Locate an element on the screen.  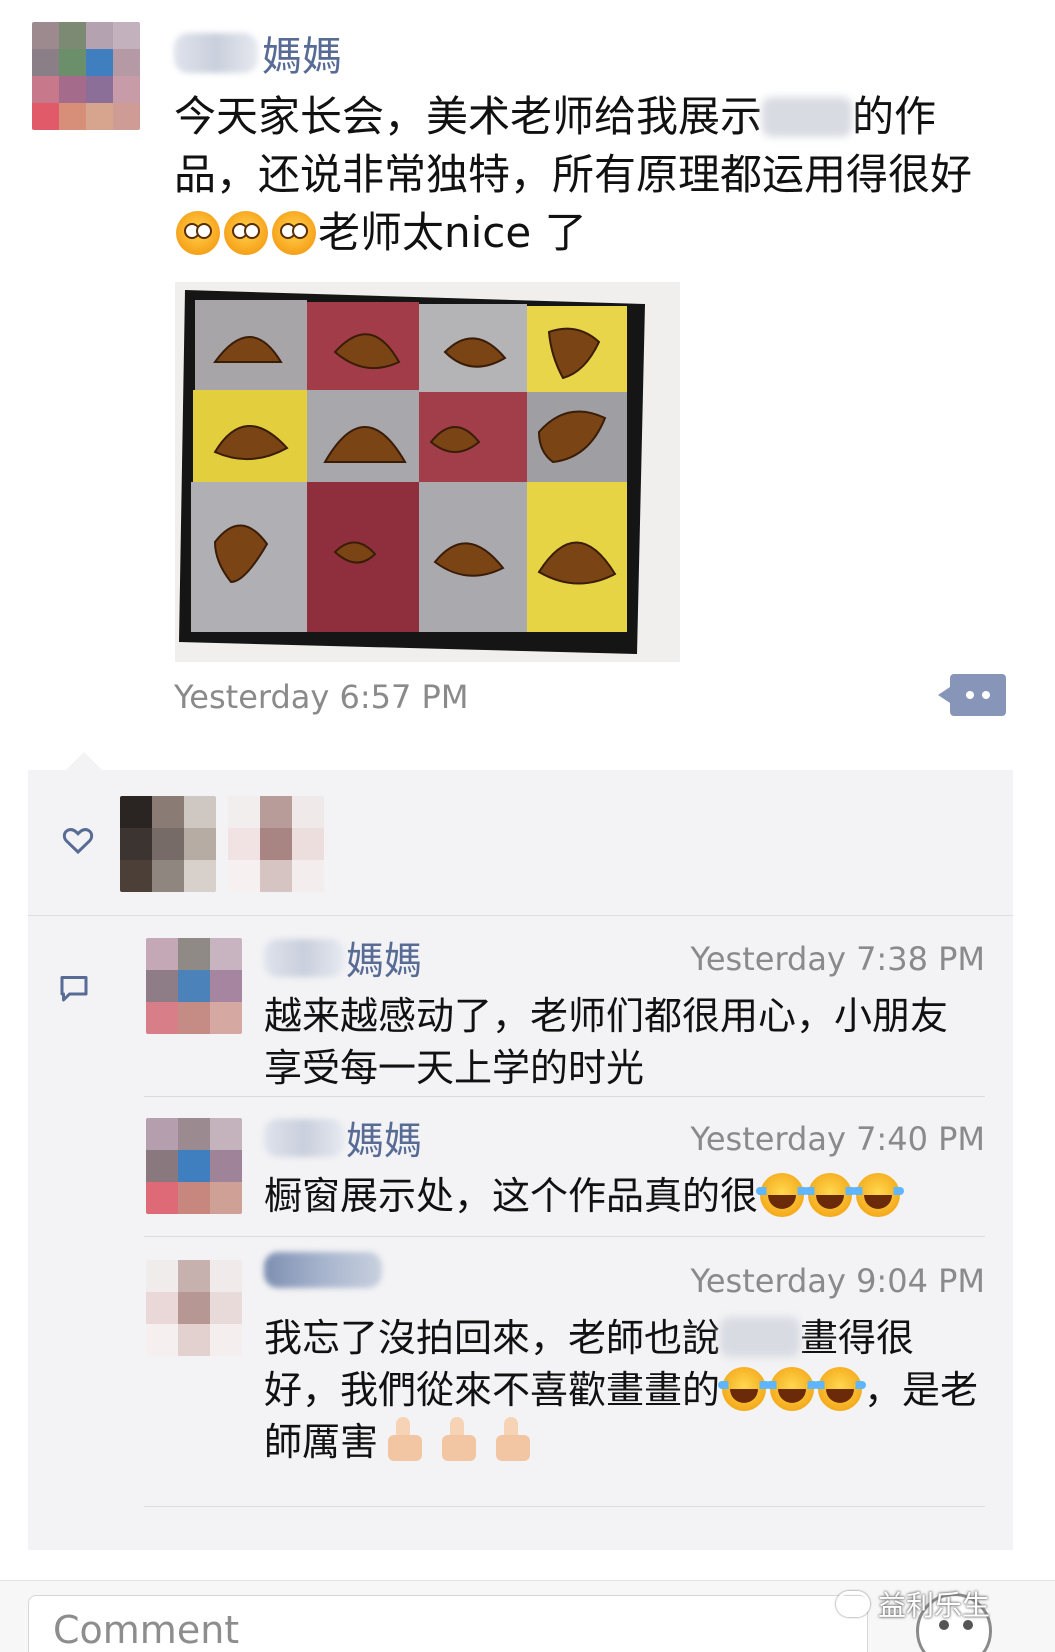
comment-text-part1: 我忘了沒拍回來，老師也說 is located at coordinates (492, 1338).